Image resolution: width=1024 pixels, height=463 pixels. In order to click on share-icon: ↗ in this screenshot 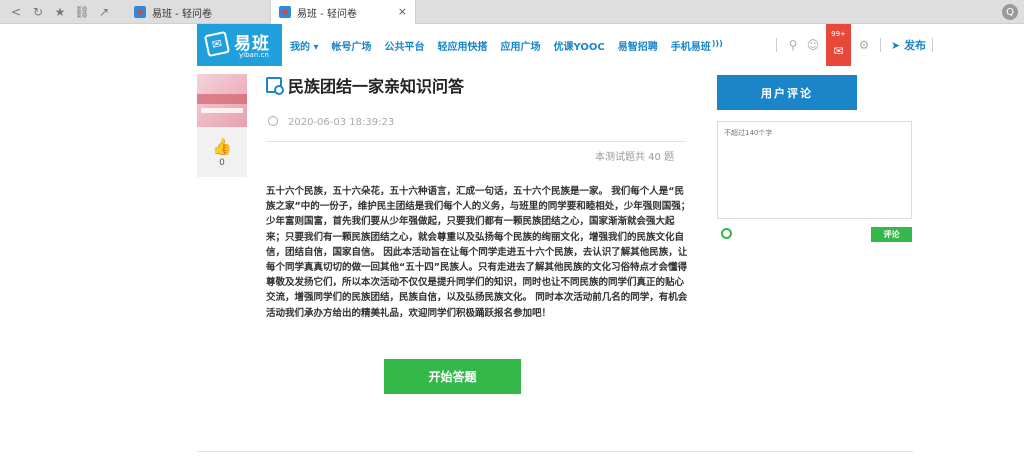, I will do `click(104, 12)`.